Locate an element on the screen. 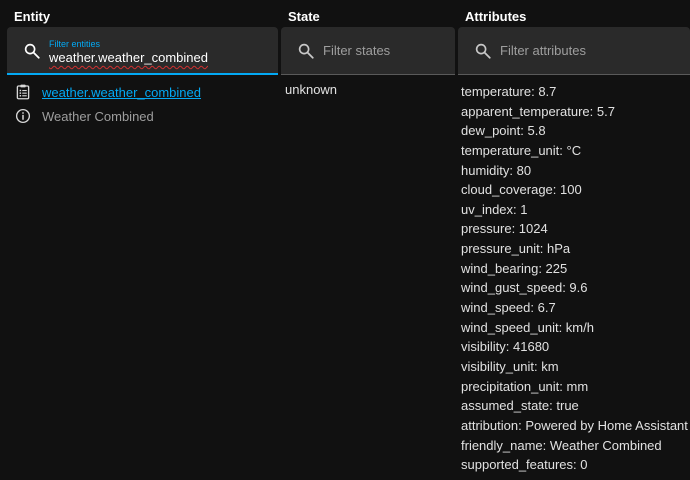 The height and width of the screenshot is (480, 690). entity-filter-label: Filter entities is located at coordinates (75, 44).